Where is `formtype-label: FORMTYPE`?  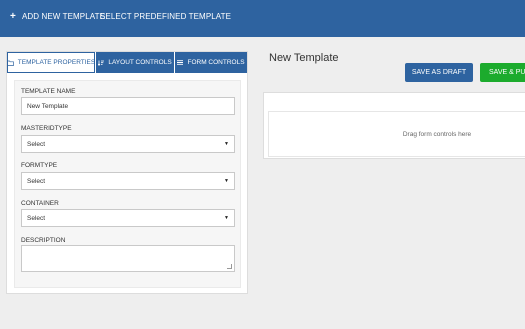
formtype-label: FORMTYPE is located at coordinates (39, 165).